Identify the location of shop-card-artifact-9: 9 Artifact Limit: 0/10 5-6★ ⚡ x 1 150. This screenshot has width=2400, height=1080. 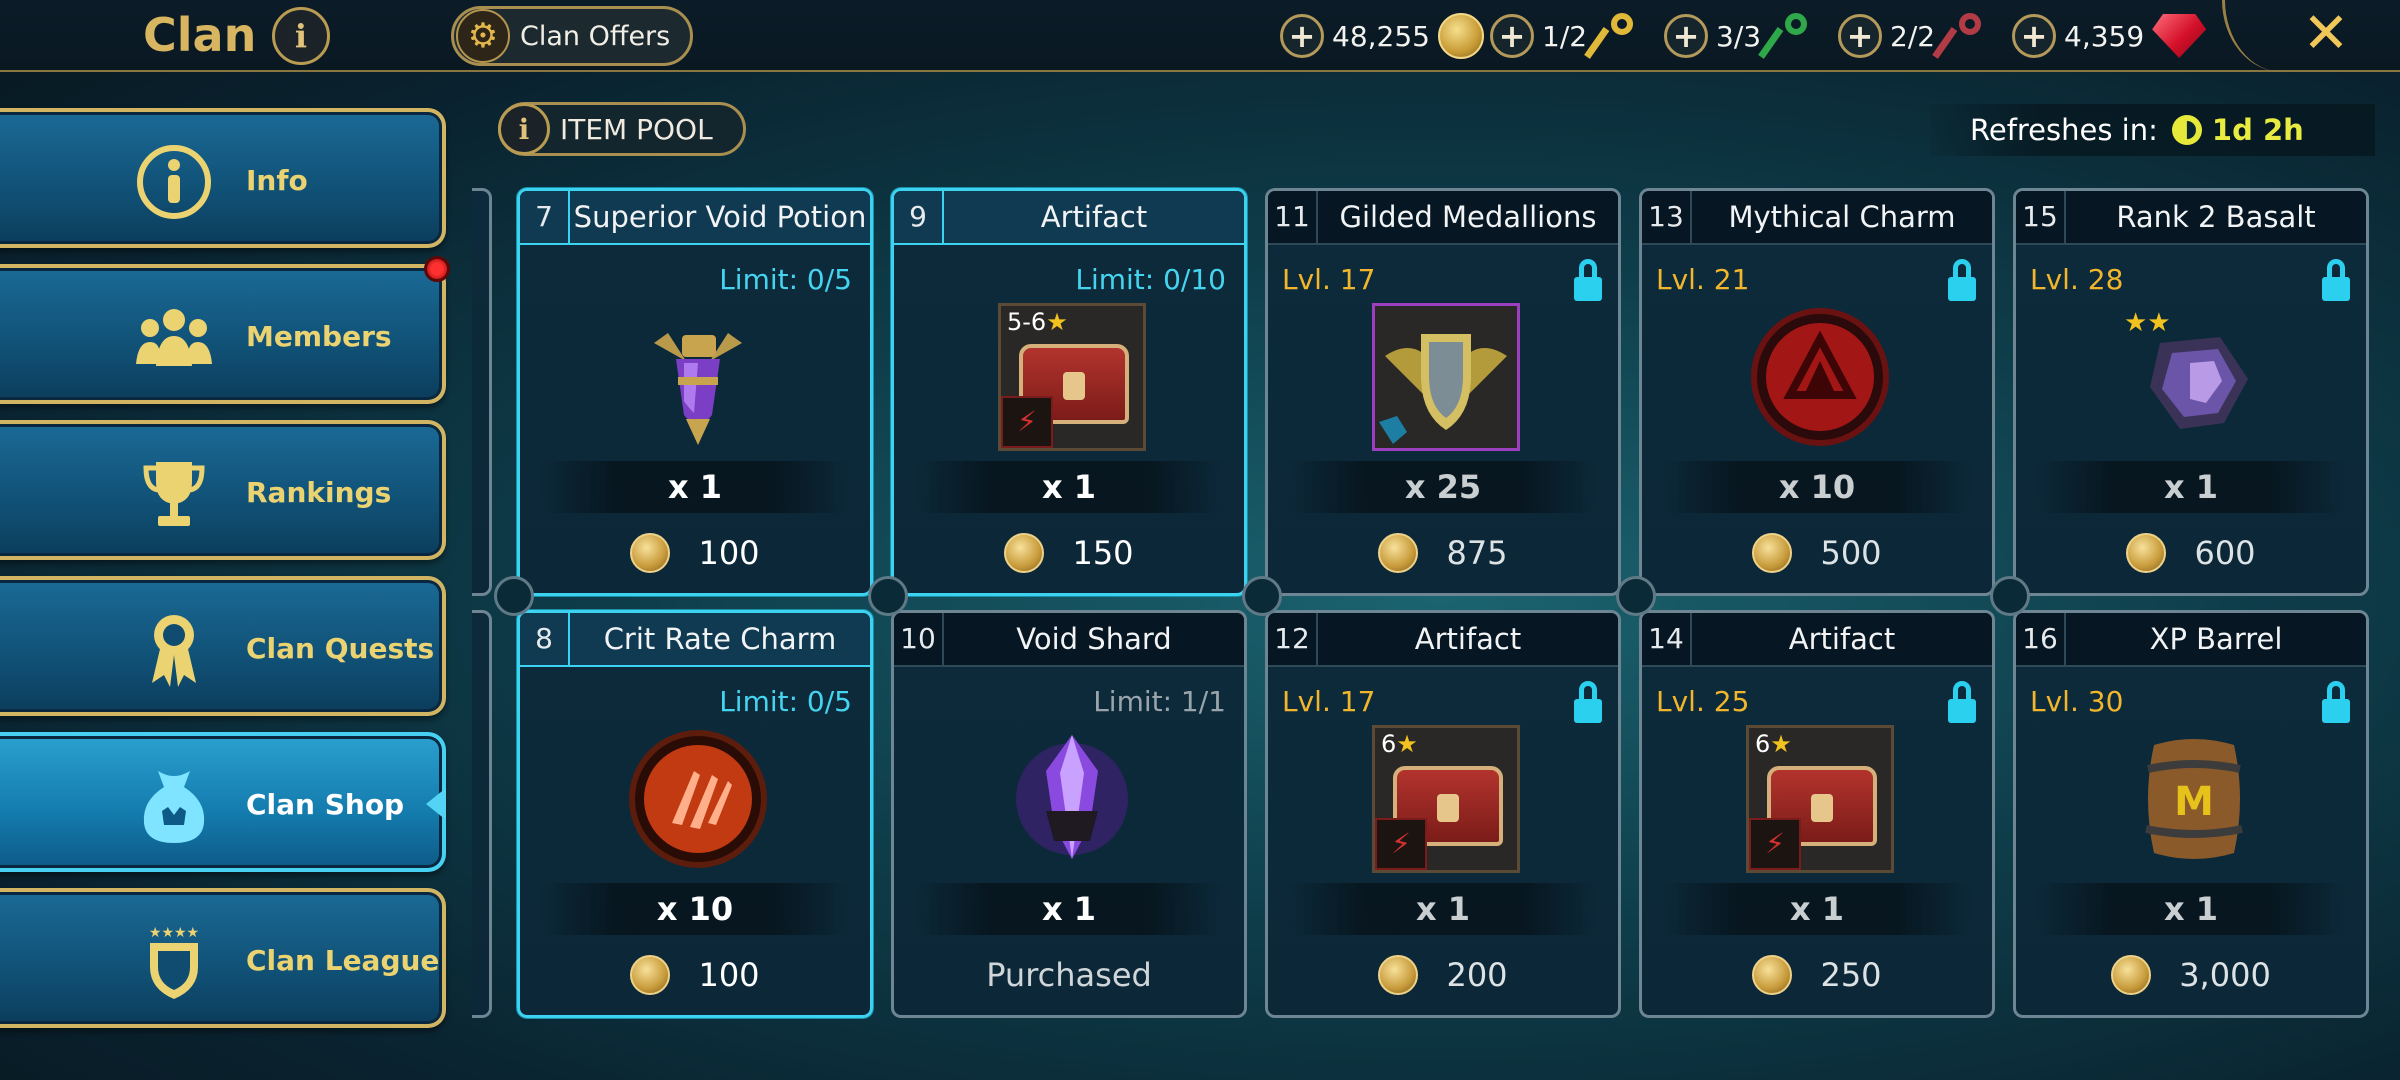
(1069, 392).